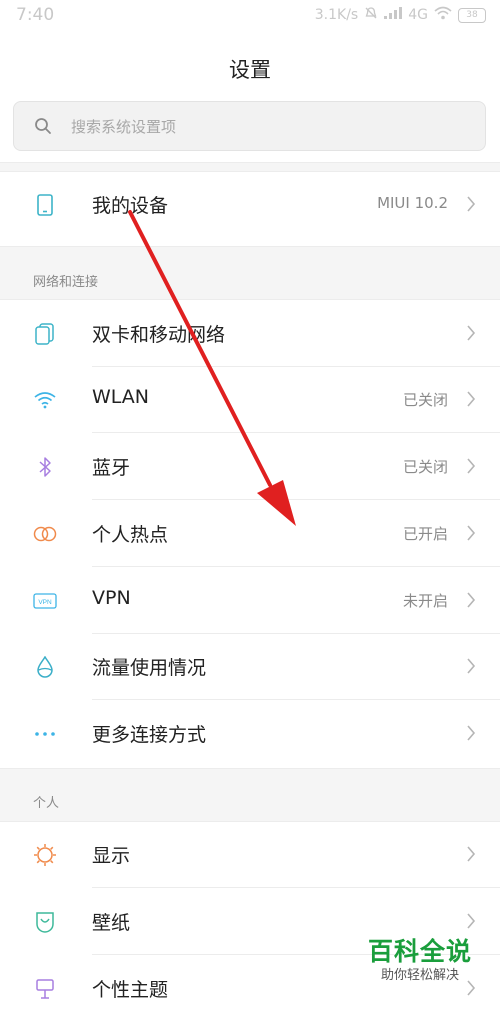 The height and width of the screenshot is (1022, 500). I want to click on row-data-usage: 流量使用情况, so click(250, 667).